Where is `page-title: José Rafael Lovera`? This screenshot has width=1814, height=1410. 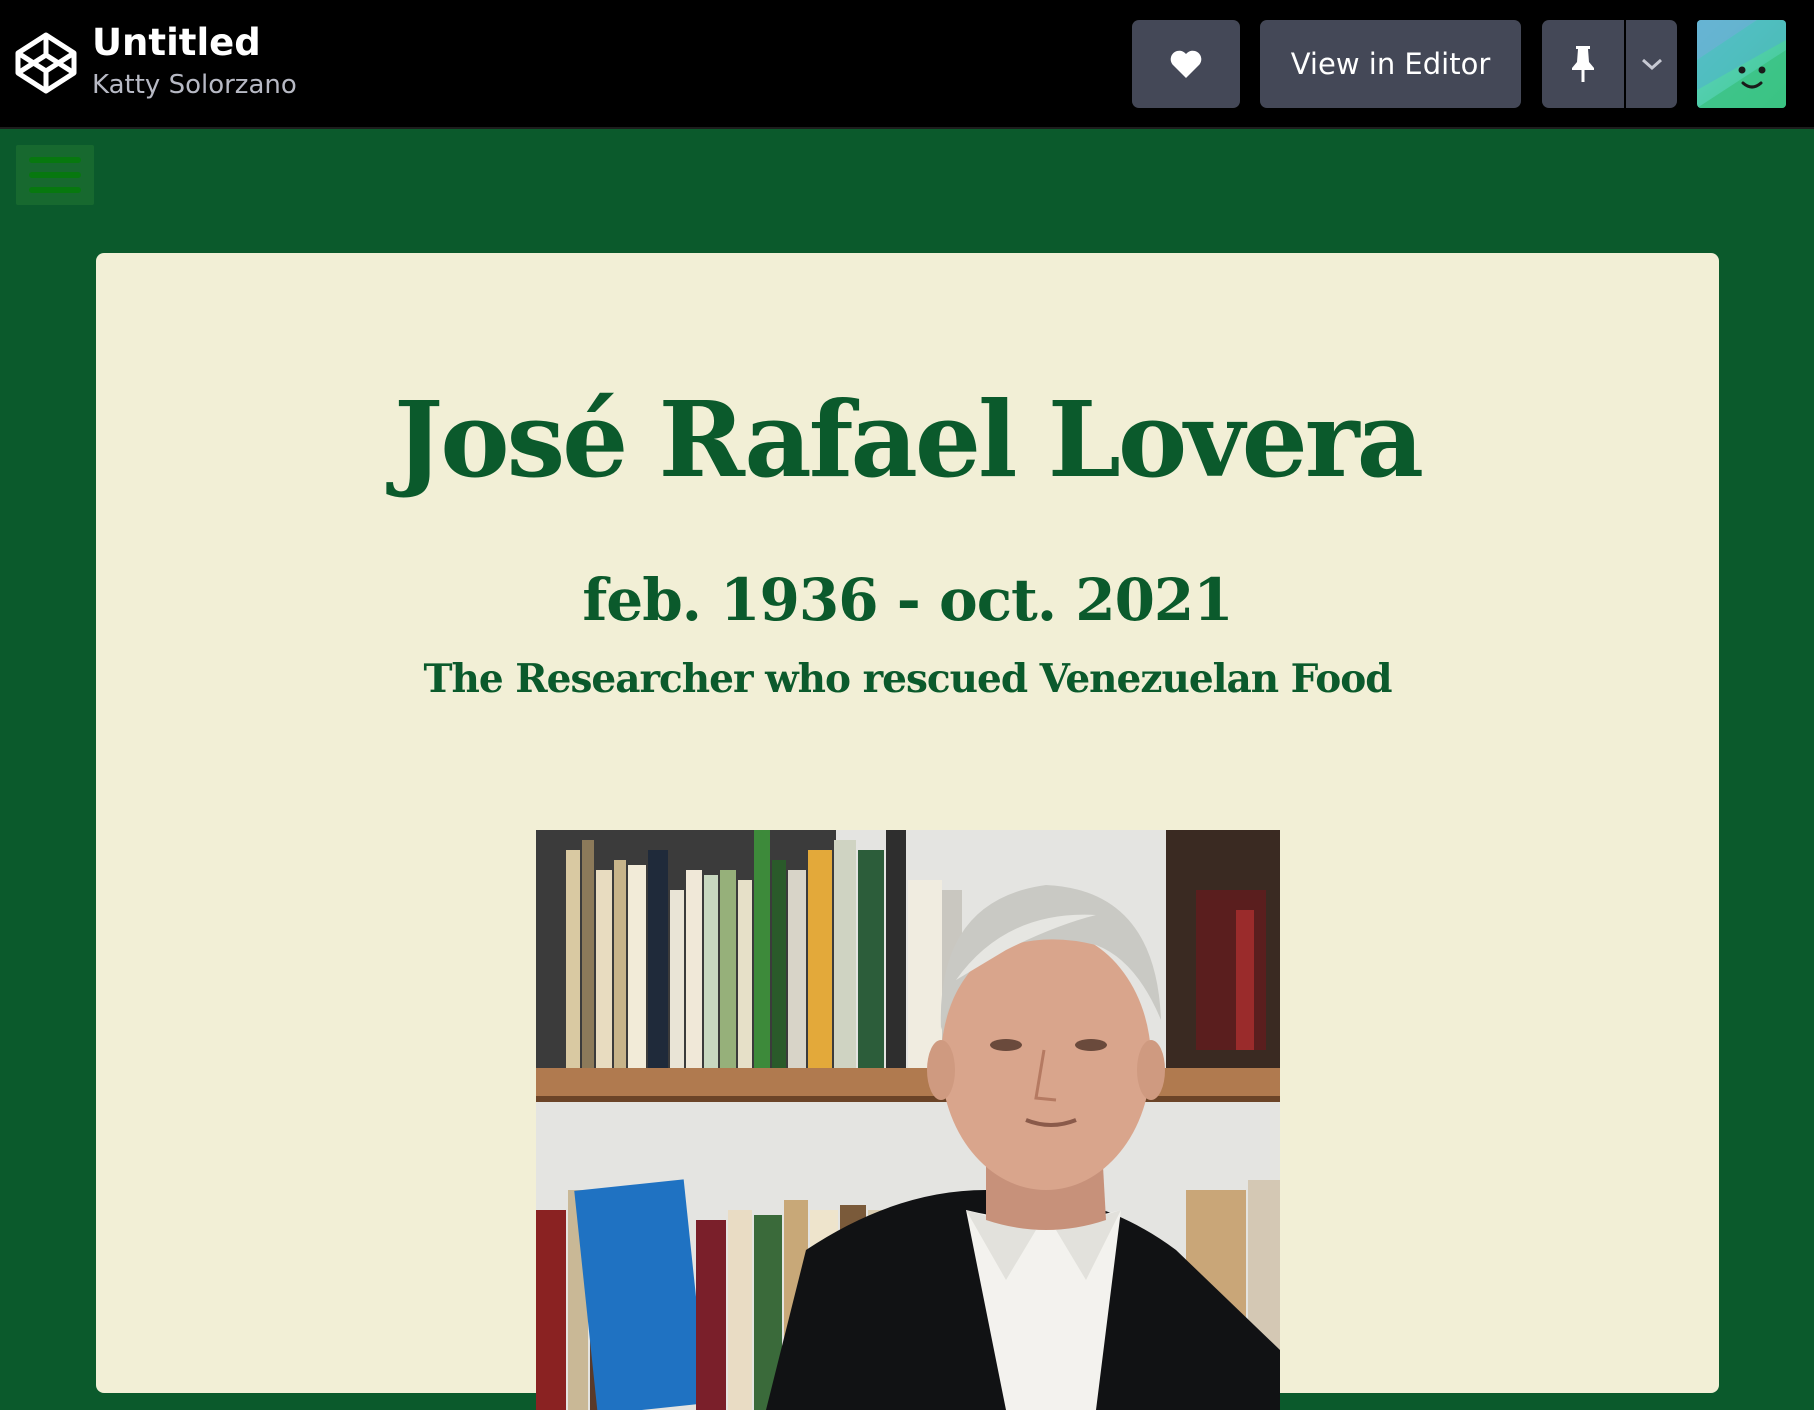
page-title: José Rafael Lovera is located at coordinates (909, 439).